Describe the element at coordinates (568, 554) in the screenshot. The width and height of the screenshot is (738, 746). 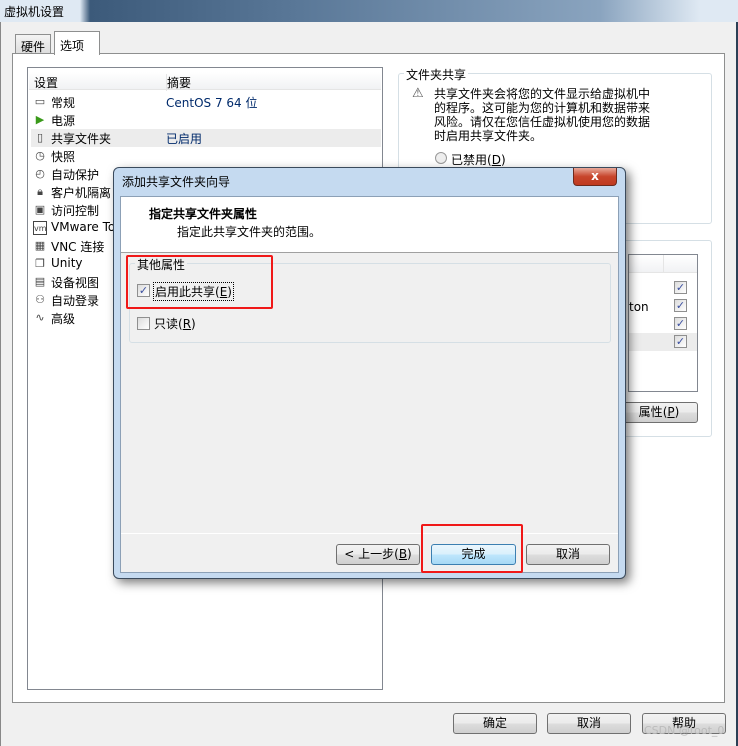
I see `dialog-cancel-button: 取消` at that location.